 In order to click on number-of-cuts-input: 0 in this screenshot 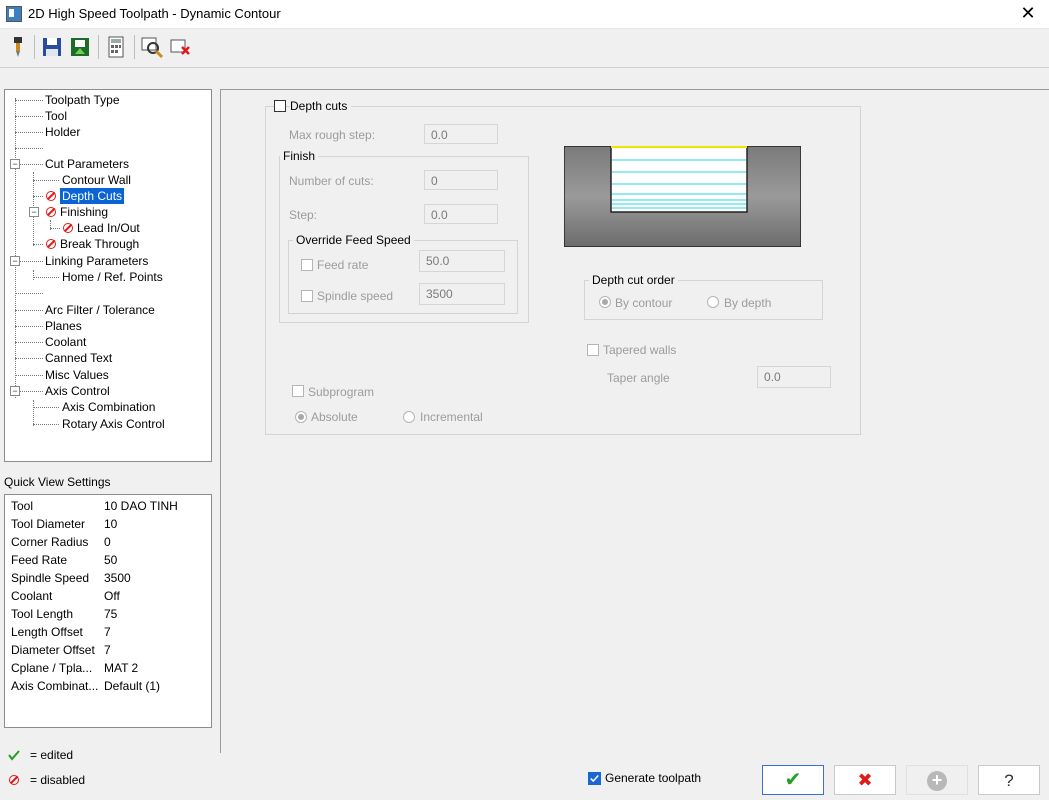, I will do `click(461, 180)`.